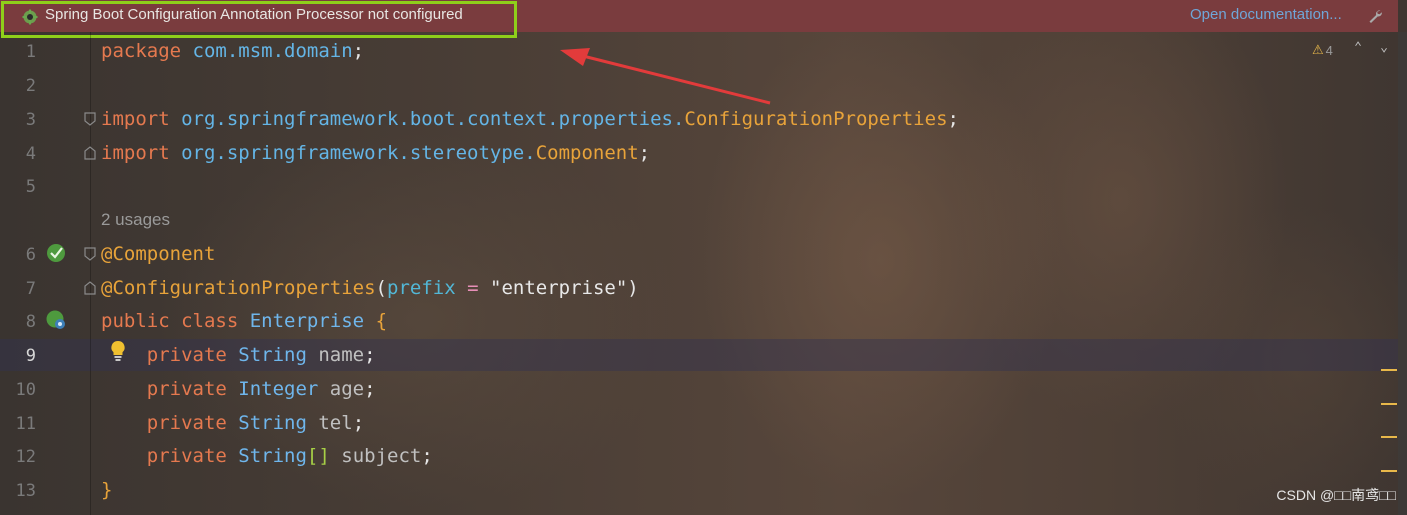  Describe the element at coordinates (1358, 49) in the screenshot. I see `previous-highlight-button: ⌃` at that location.